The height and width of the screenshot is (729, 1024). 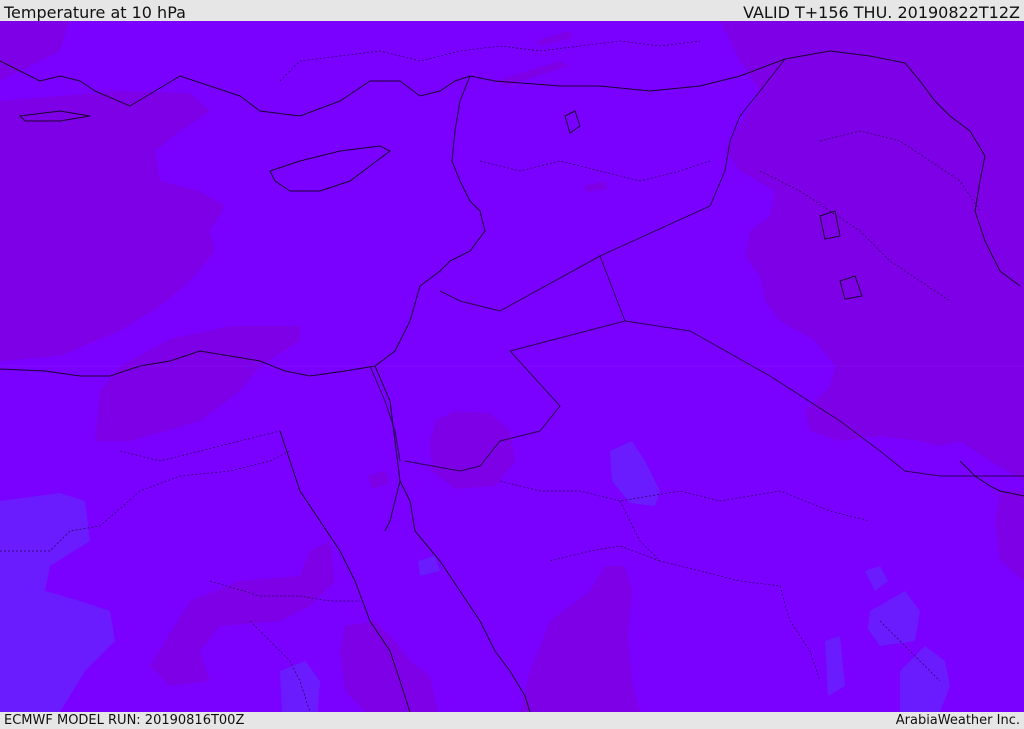 I want to click on map-title: Temperature at 10 hPa, so click(x=95, y=12).